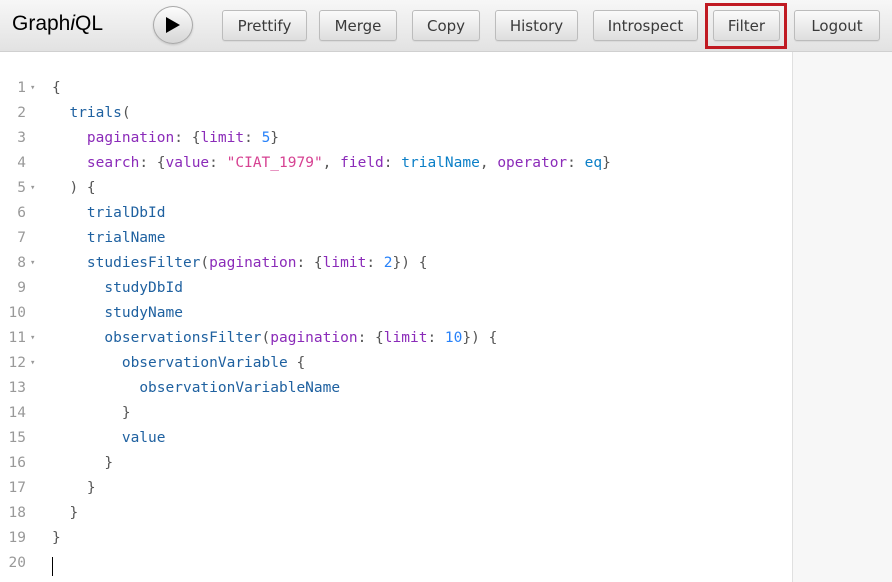 The height and width of the screenshot is (582, 892). Describe the element at coordinates (390, 563) in the screenshot. I see `editor-line: 20` at that location.